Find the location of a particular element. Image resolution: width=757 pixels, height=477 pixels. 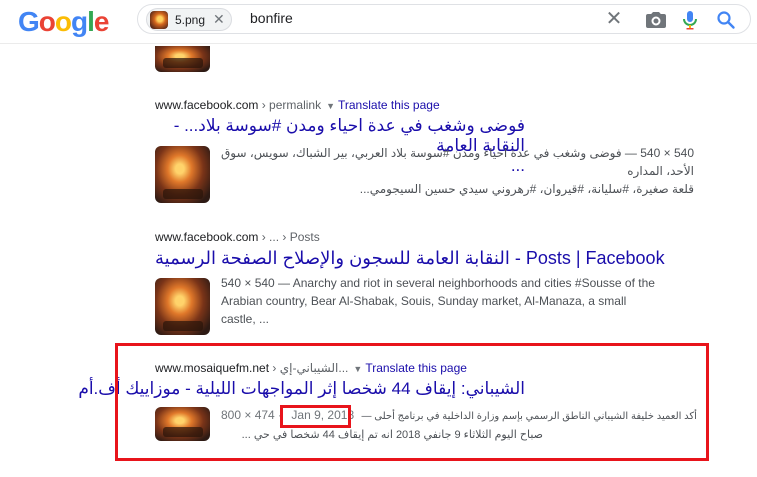

image-chip-filename: 5.png is located at coordinates (190, 20).